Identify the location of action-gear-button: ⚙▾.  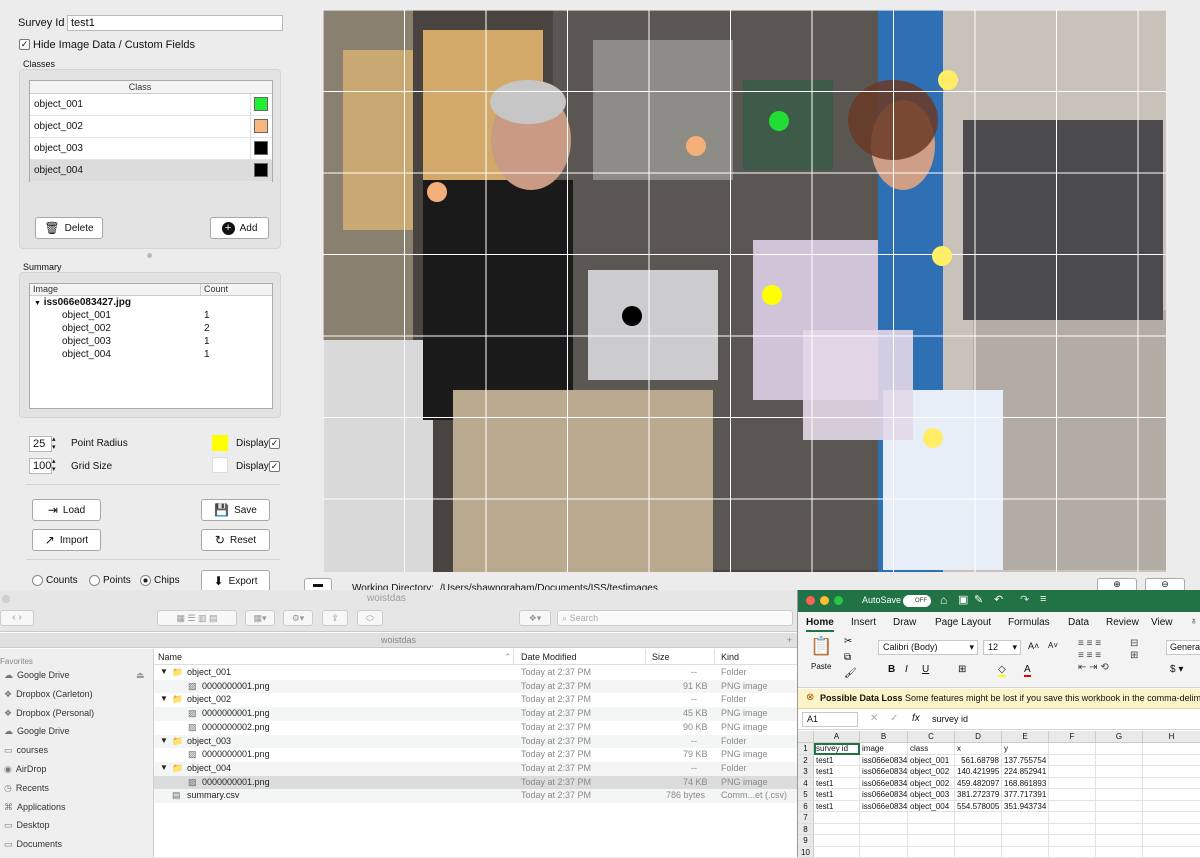
(298, 618).